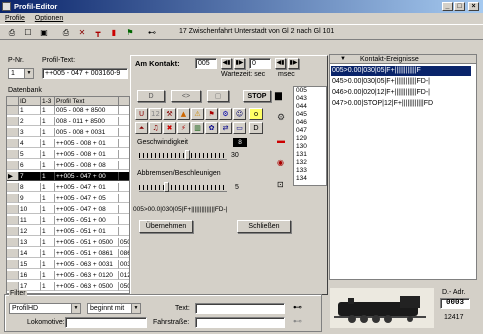 This screenshot has height=334, width=483. I want to click on disabled-button: ▢, so click(218, 96).